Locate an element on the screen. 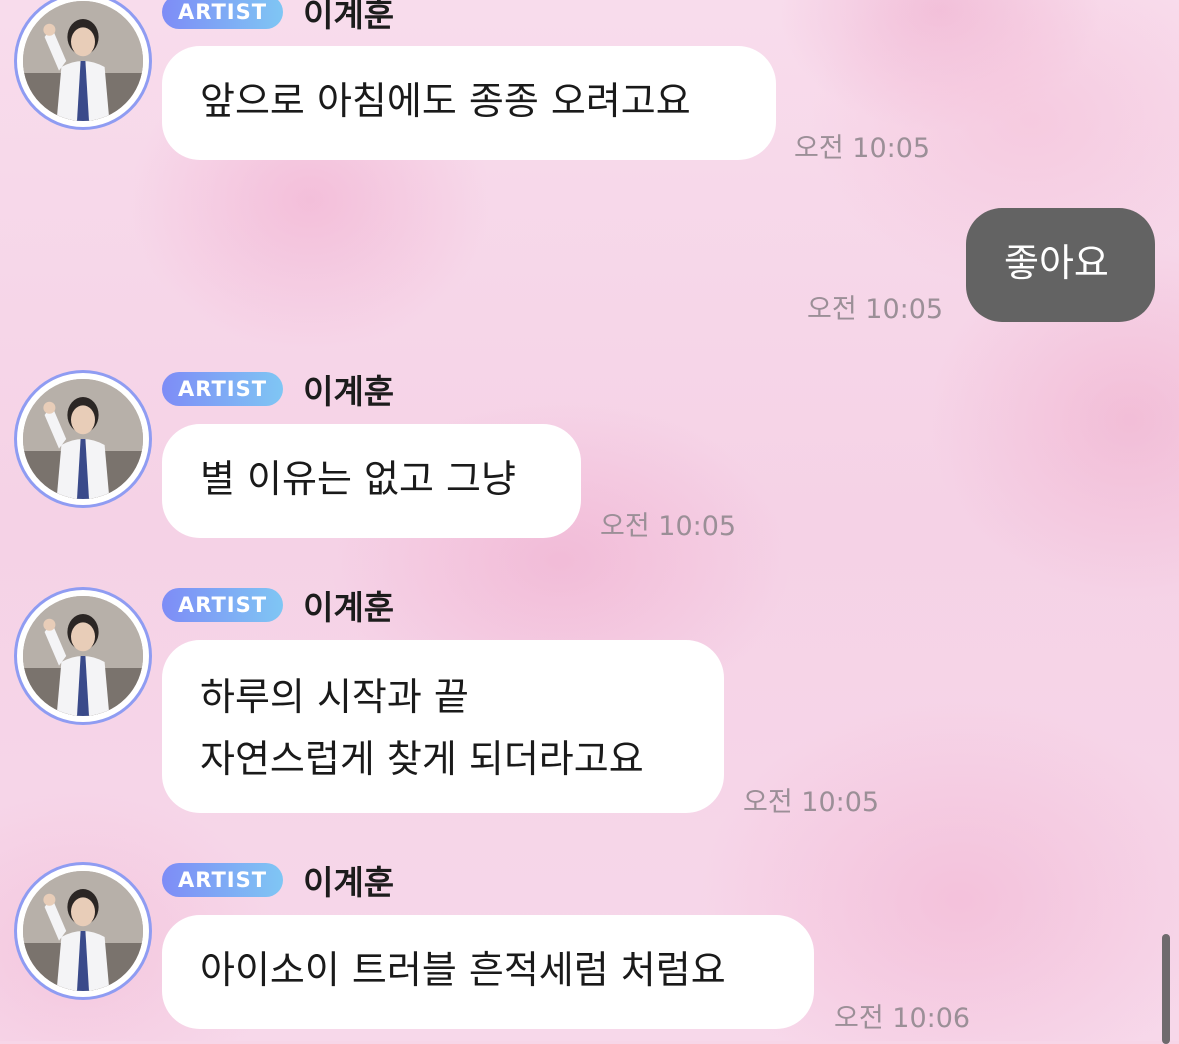 The height and width of the screenshot is (1044, 1179). message-bubble: 앞으로 아침에도 종종 오려고요 is located at coordinates (469, 103).